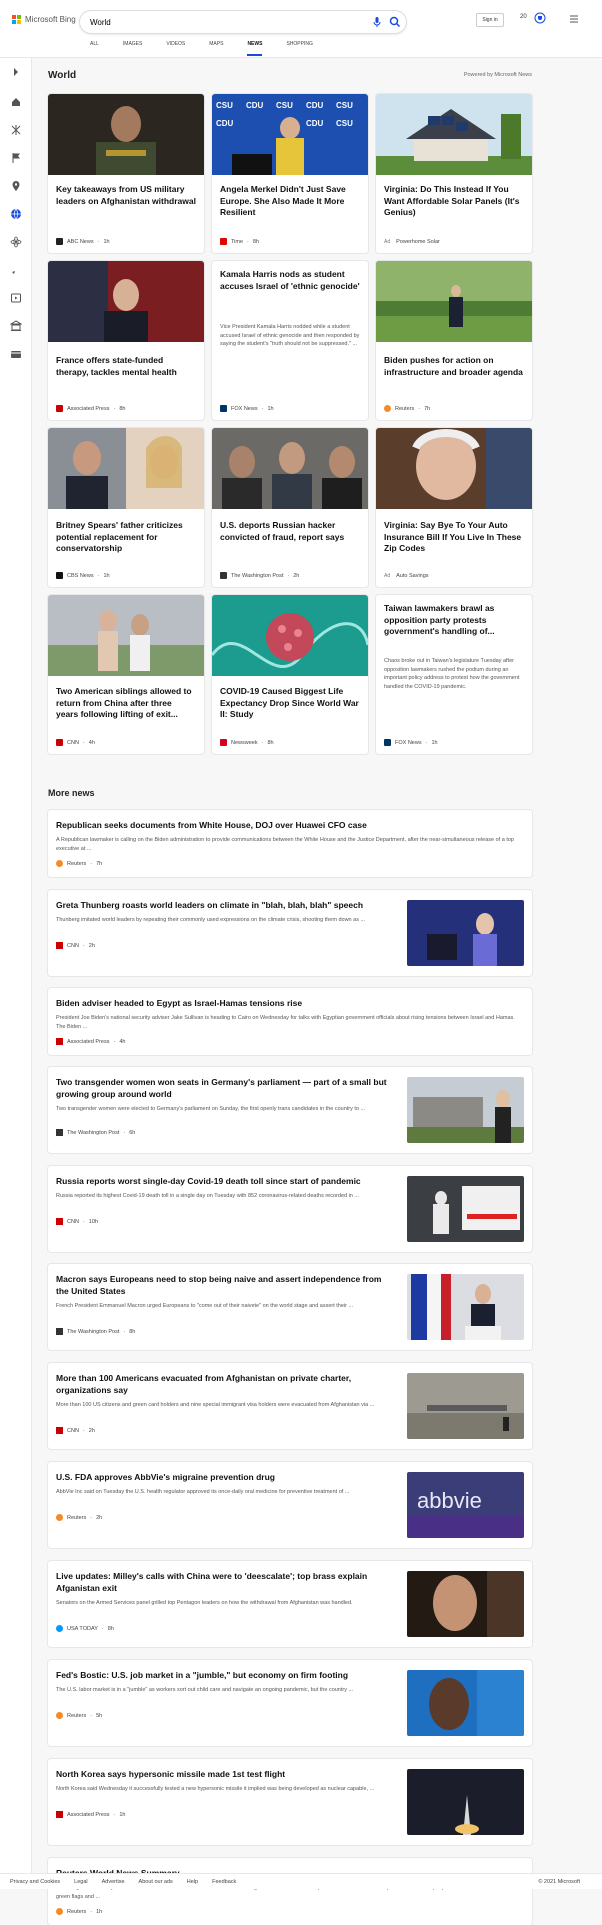 The width and height of the screenshot is (602, 1925). I want to click on footer-link-about-ads: About our ads, so click(156, 1882).